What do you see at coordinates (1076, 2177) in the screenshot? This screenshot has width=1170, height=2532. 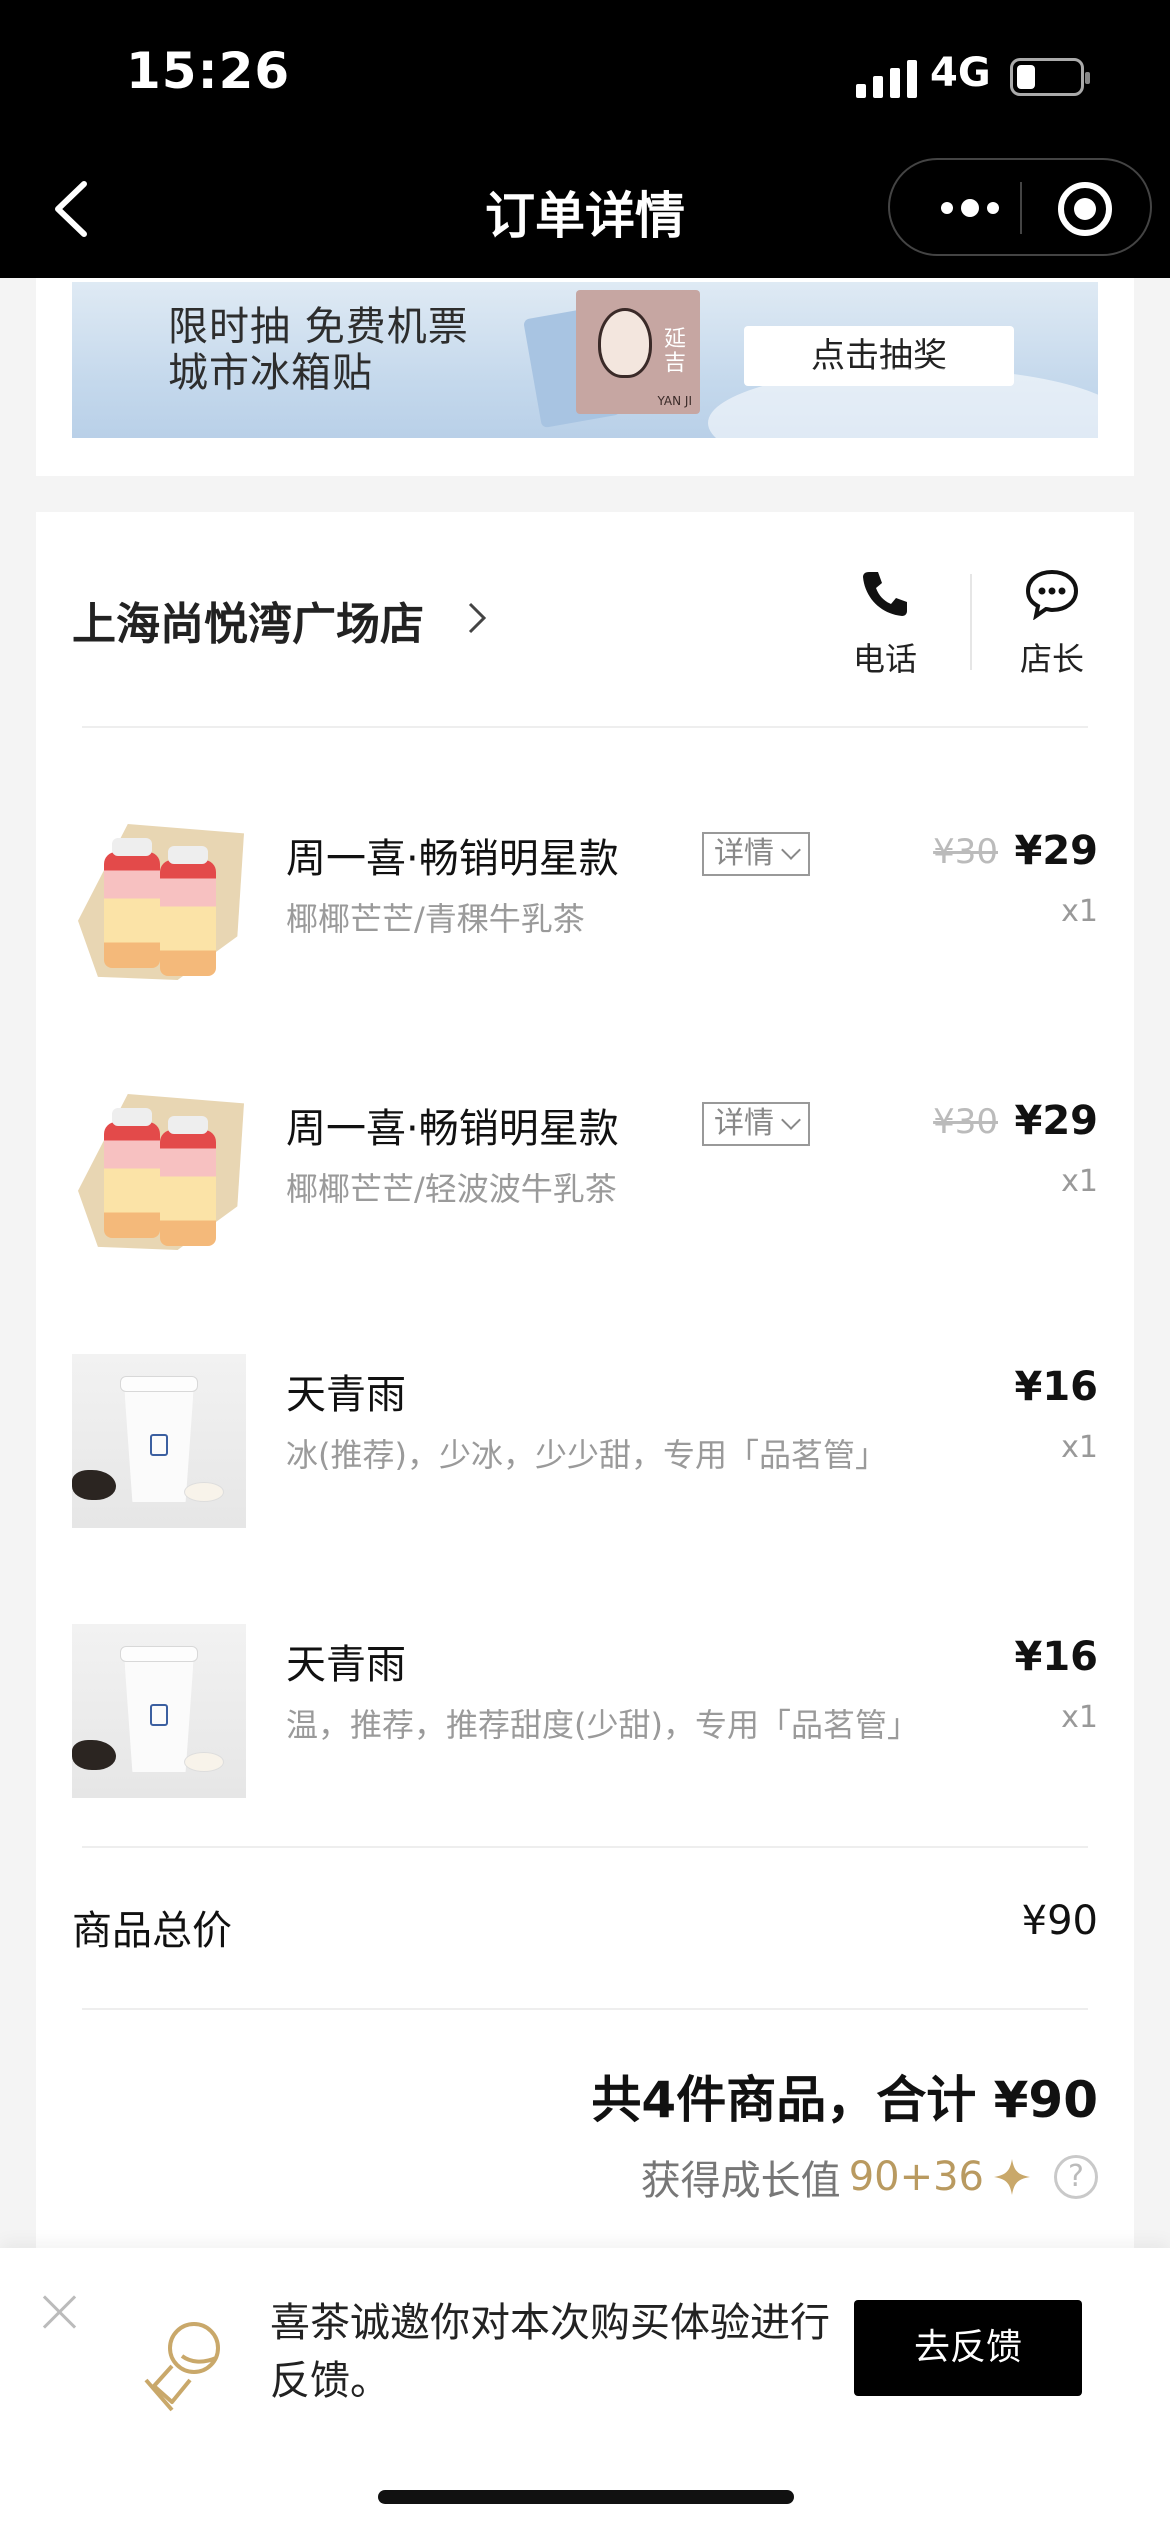 I see `help-icon: ?` at bounding box center [1076, 2177].